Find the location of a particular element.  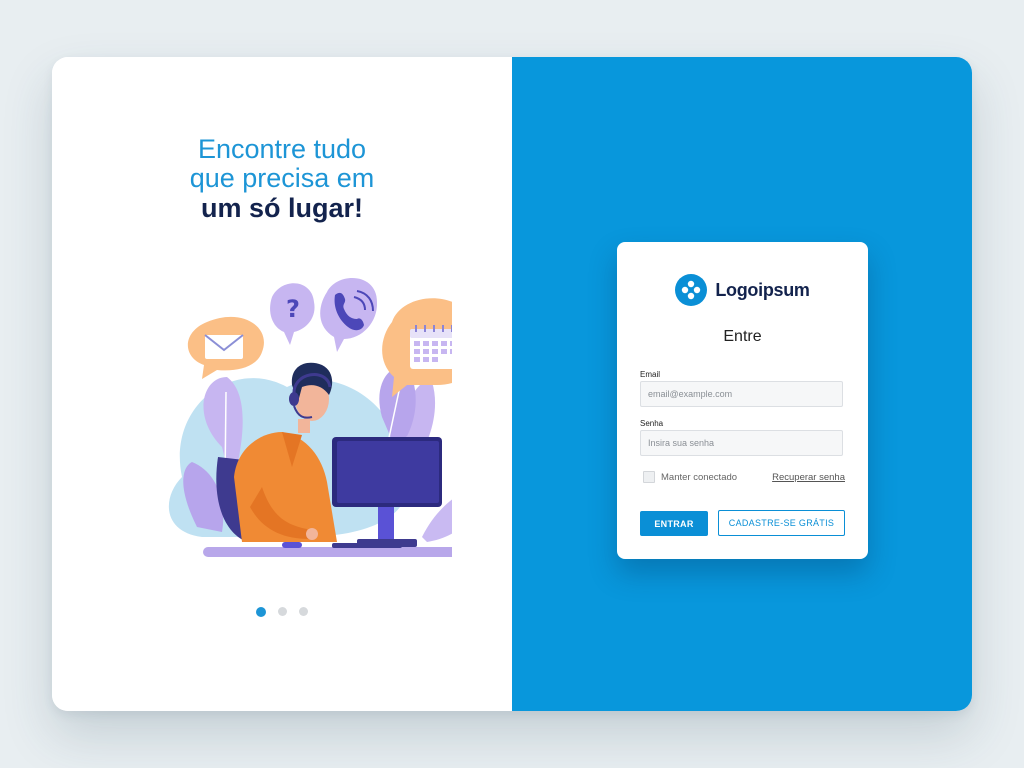

remember-me: Manter conectado is located at coordinates (690, 477).